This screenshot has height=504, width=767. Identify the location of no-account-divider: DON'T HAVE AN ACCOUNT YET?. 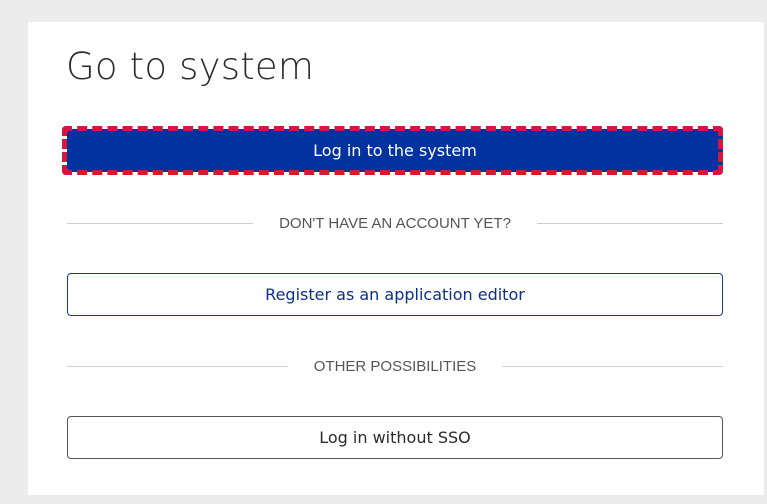
(395, 223).